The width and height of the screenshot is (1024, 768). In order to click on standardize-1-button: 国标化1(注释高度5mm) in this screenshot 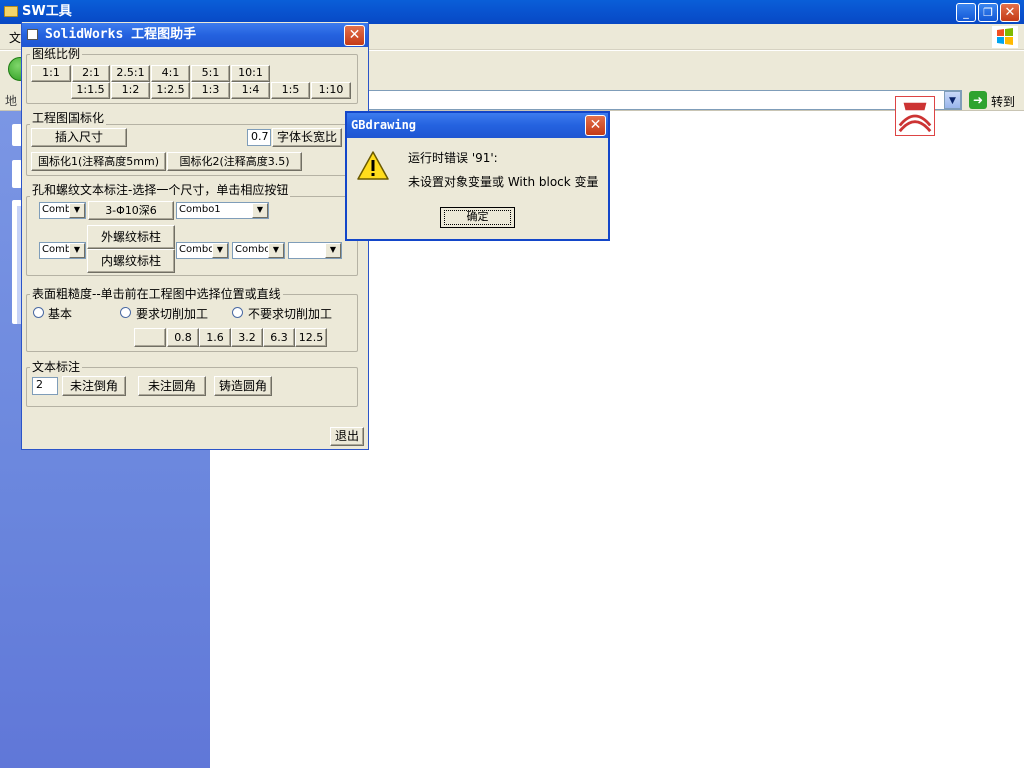, I will do `click(98, 161)`.